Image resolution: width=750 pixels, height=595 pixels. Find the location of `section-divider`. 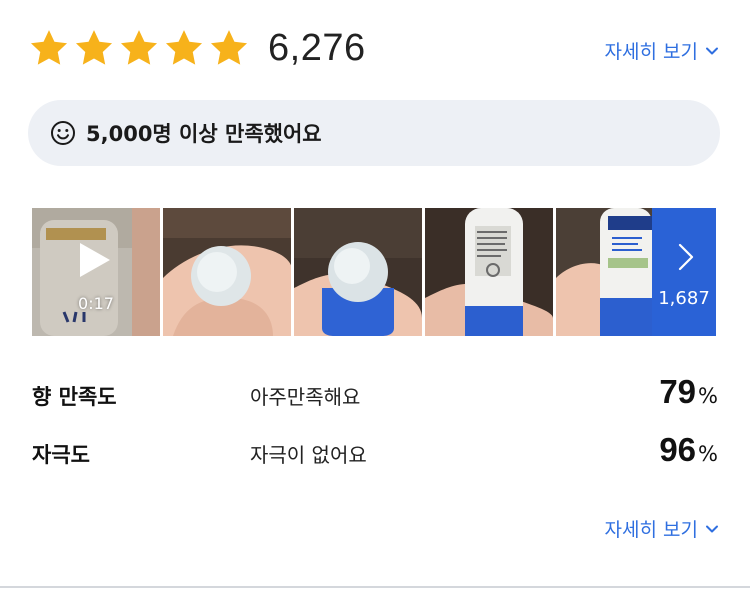

section-divider is located at coordinates (375, 587).